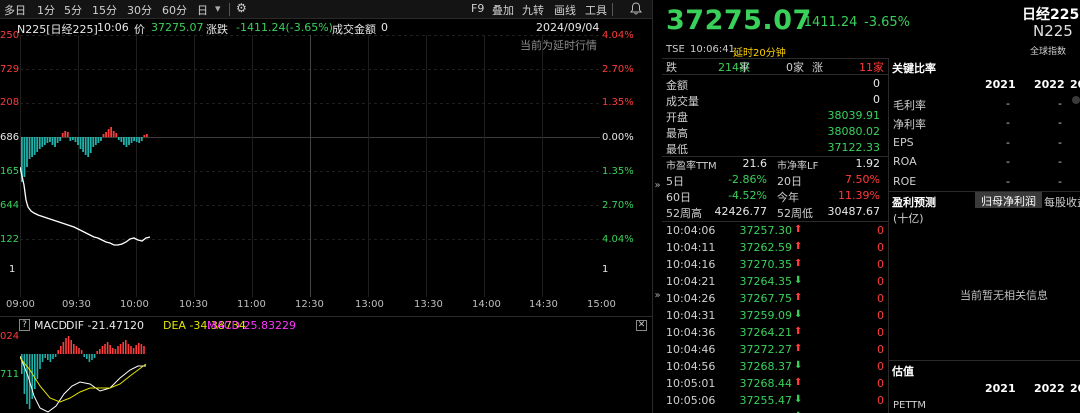 The image size is (1080, 413). Describe the element at coordinates (909, 105) in the screenshot. I see `ratio-row-label: 毛利率` at that location.